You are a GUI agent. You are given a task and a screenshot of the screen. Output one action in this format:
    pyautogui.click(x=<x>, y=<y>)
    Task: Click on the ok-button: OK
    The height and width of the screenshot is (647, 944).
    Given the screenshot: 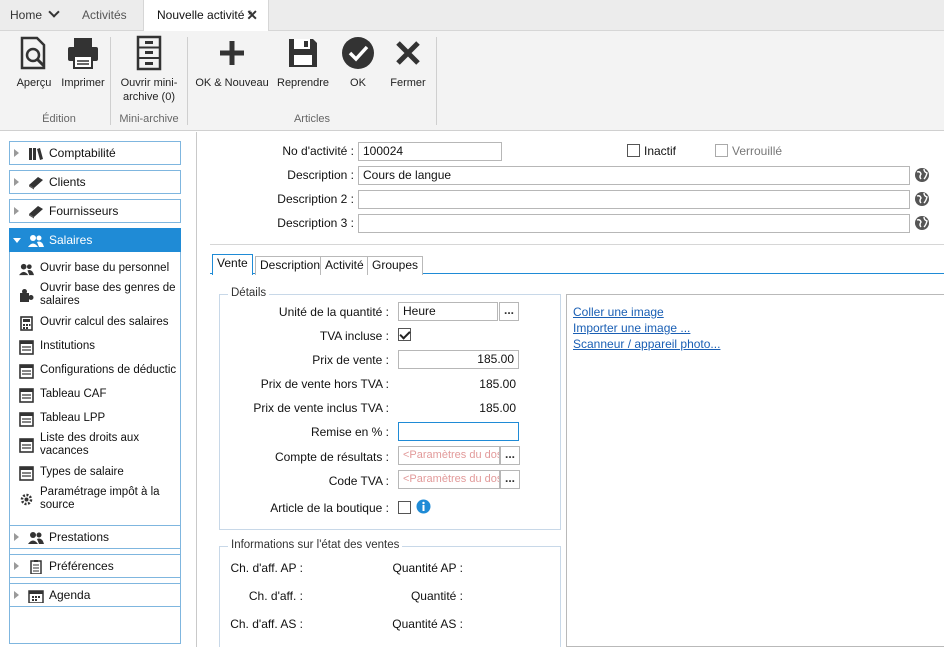 What is the action you would take?
    pyautogui.click(x=358, y=62)
    